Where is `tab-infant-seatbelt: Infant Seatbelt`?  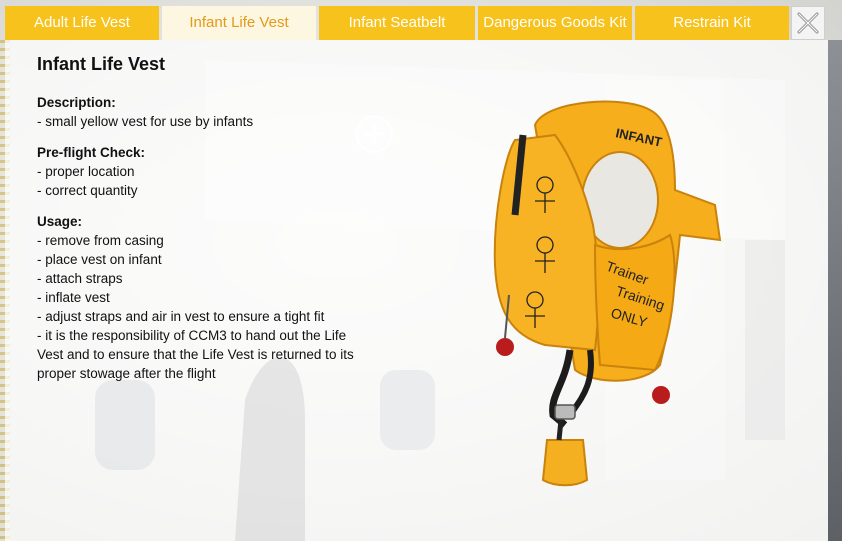
tab-infant-seatbelt: Infant Seatbelt is located at coordinates (397, 23).